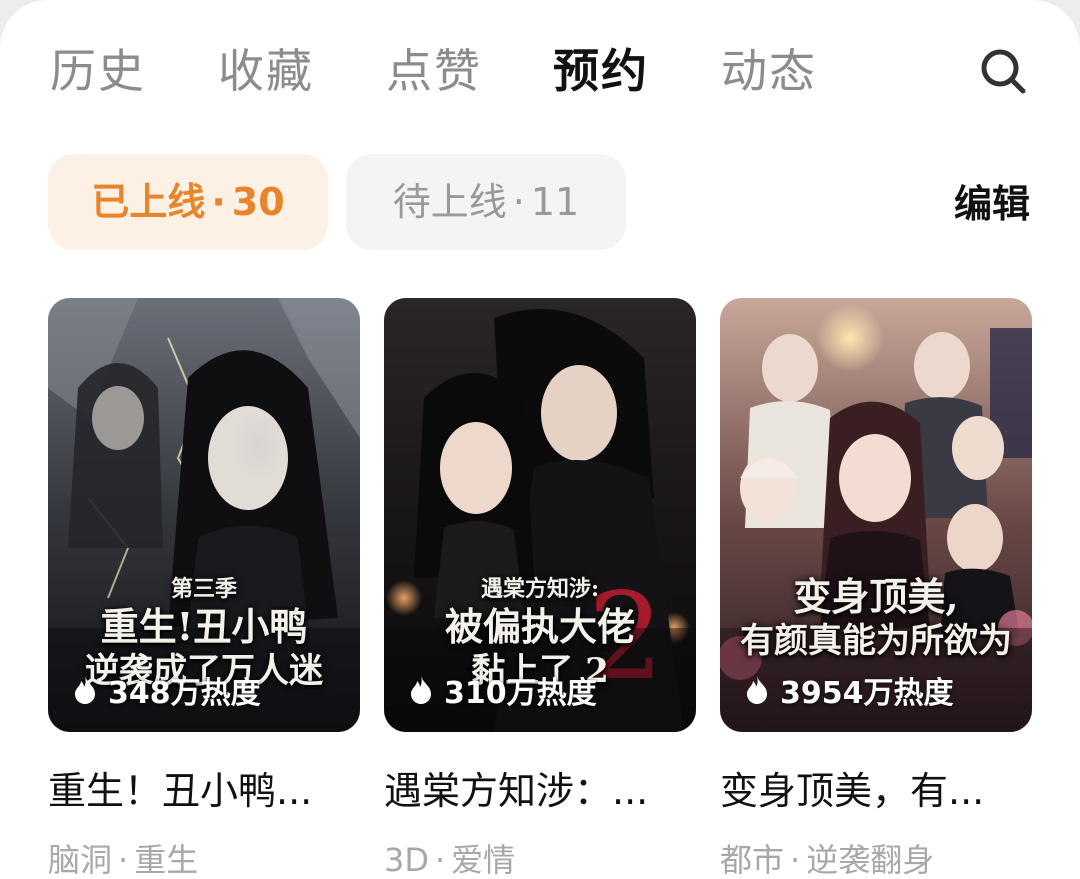  What do you see at coordinates (867, 693) in the screenshot?
I see `heat-count: 3954万热度` at bounding box center [867, 693].